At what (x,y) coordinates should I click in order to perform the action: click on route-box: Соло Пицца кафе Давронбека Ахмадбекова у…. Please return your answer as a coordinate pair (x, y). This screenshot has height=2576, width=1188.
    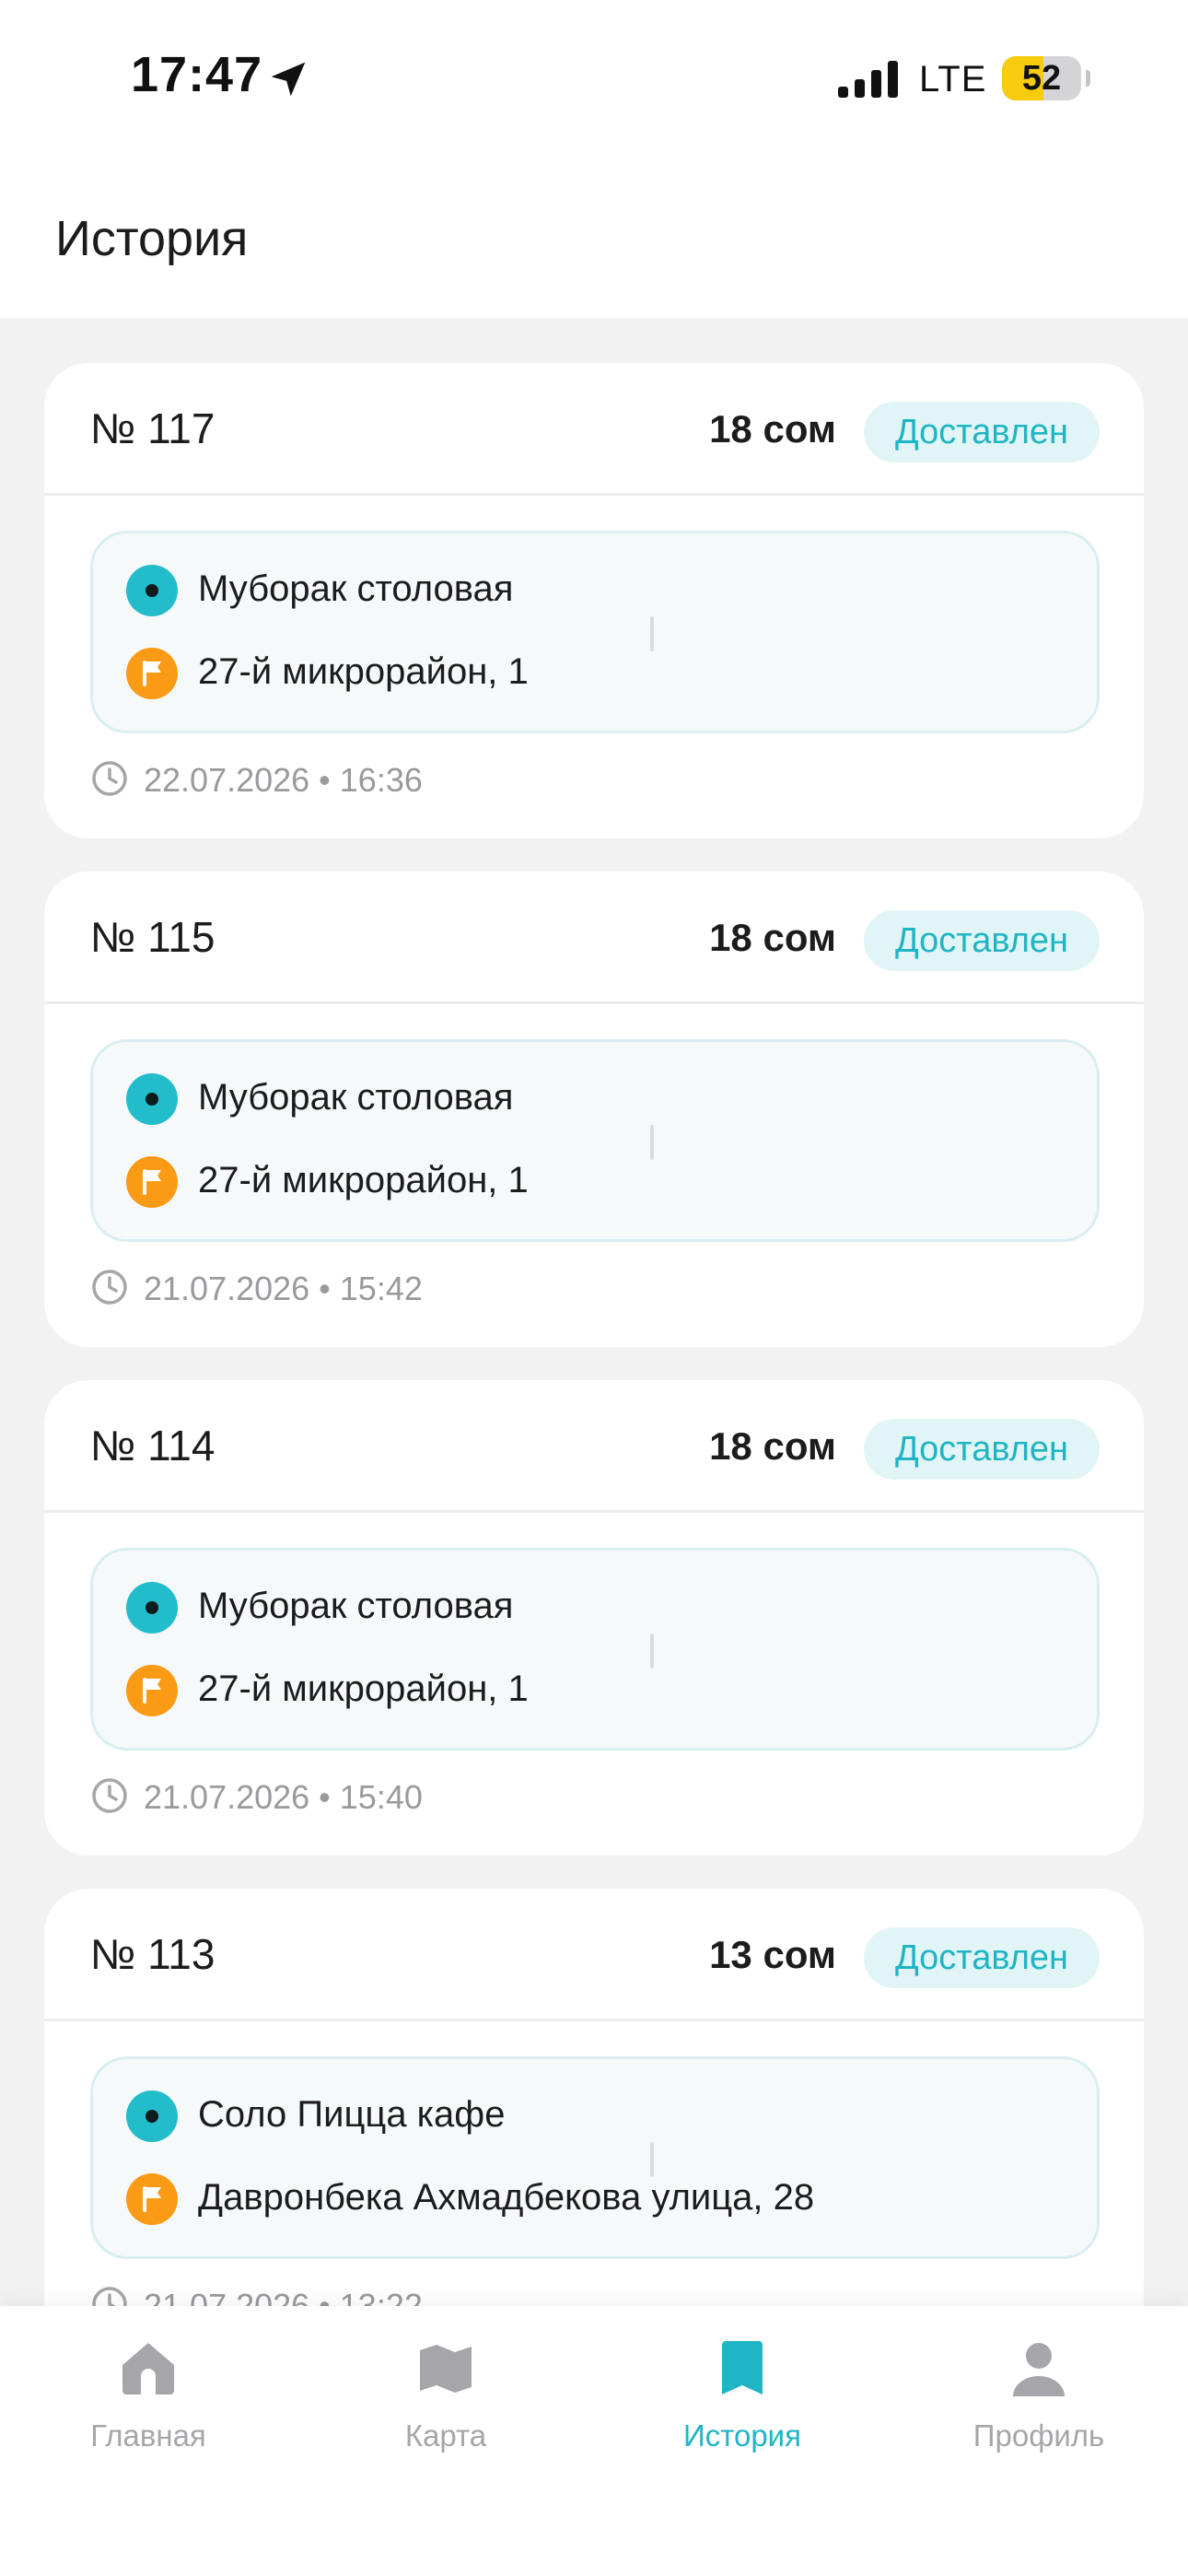
    Looking at the image, I should click on (595, 2157).